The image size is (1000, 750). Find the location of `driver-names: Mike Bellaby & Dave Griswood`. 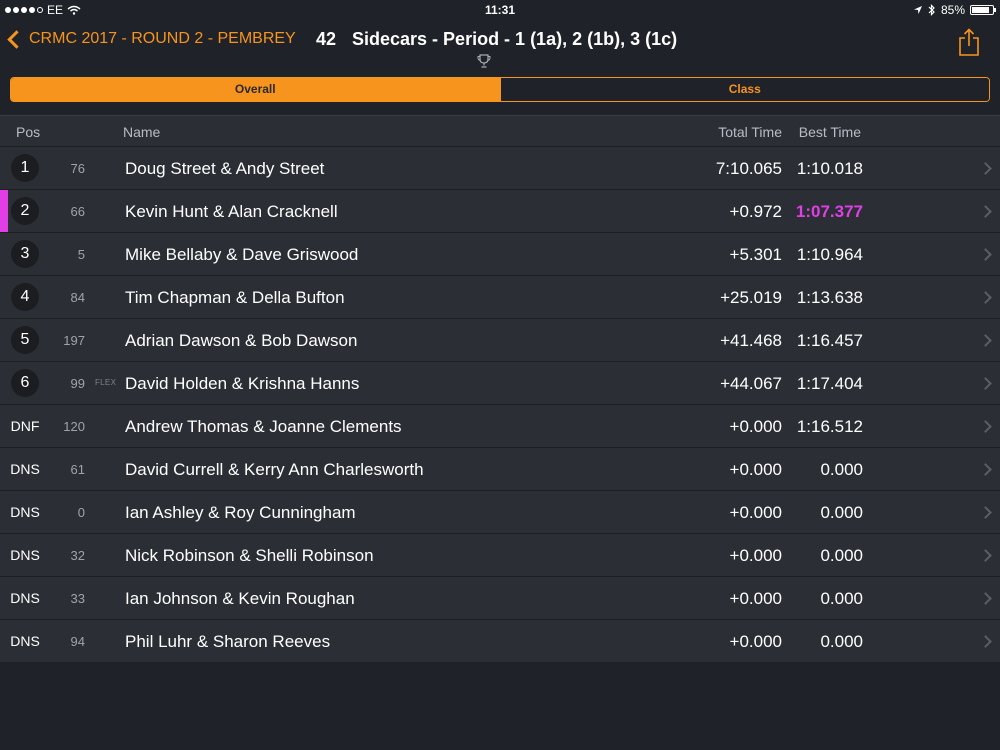

driver-names: Mike Bellaby & Dave Griswood is located at coordinates (242, 254).